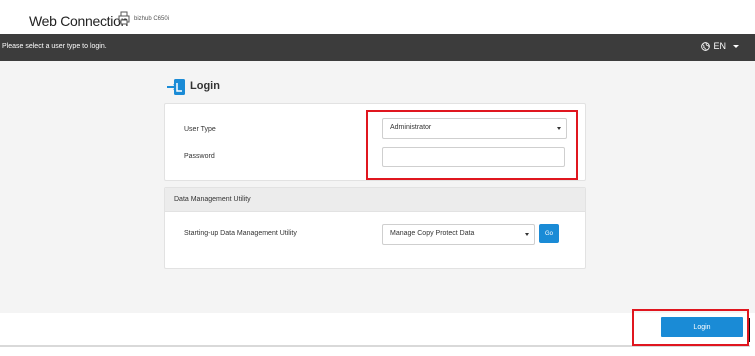  Describe the element at coordinates (199, 156) in the screenshot. I see `password-label: Password` at that location.